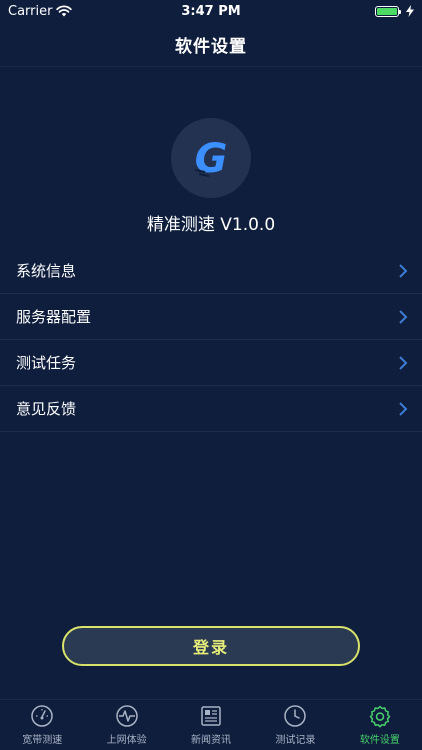 The height and width of the screenshot is (750, 422). I want to click on menu-item-label: 测试任务, so click(46, 363).